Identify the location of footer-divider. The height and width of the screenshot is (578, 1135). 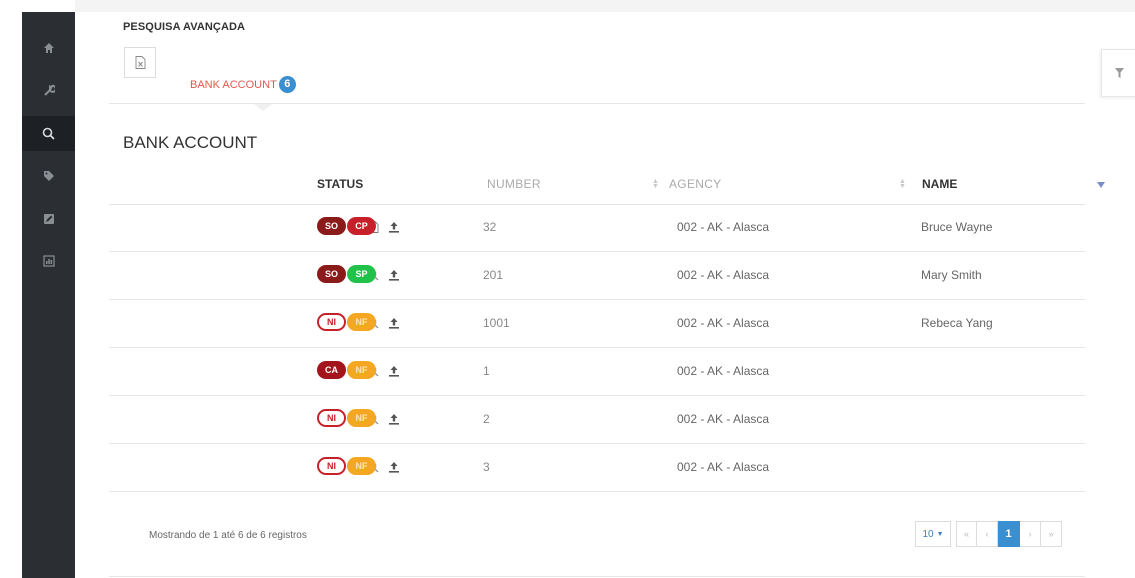
(597, 576).